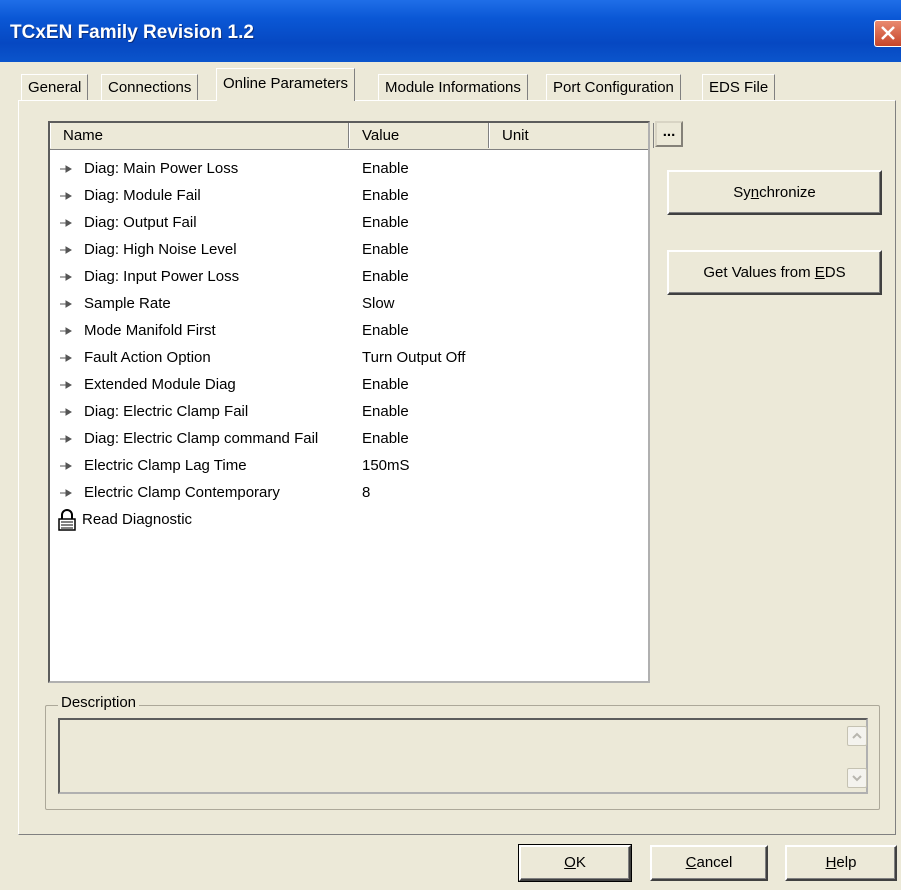 The height and width of the screenshot is (890, 901). I want to click on list-item: Diag: Input Power Loss Enable, so click(349, 276).